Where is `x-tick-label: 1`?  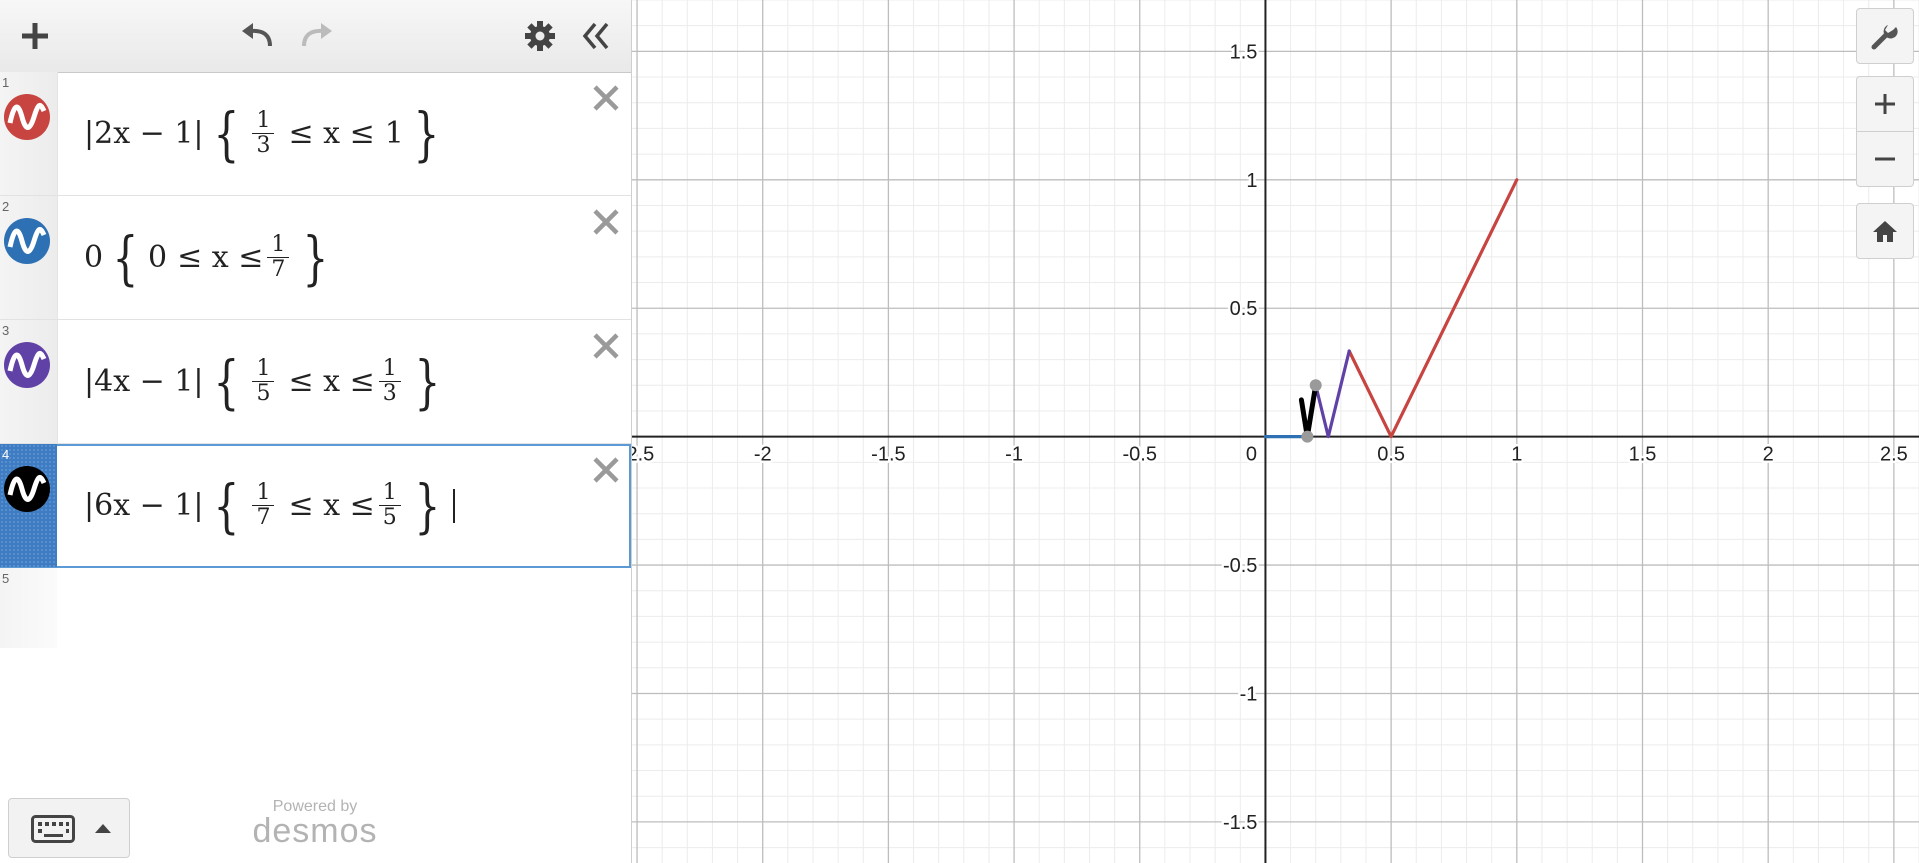
x-tick-label: 1 is located at coordinates (1516, 455).